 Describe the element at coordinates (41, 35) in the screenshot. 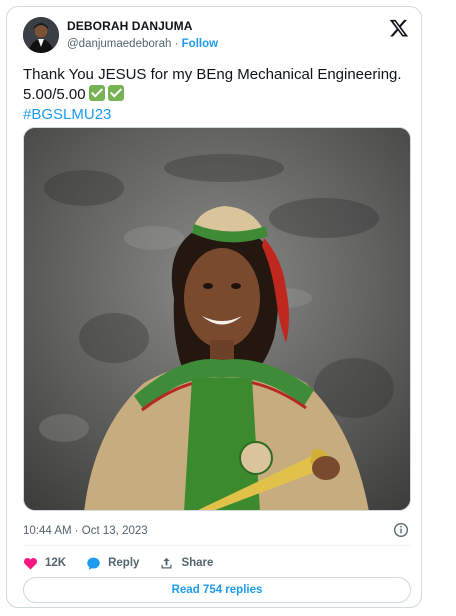

I see `avatar` at that location.